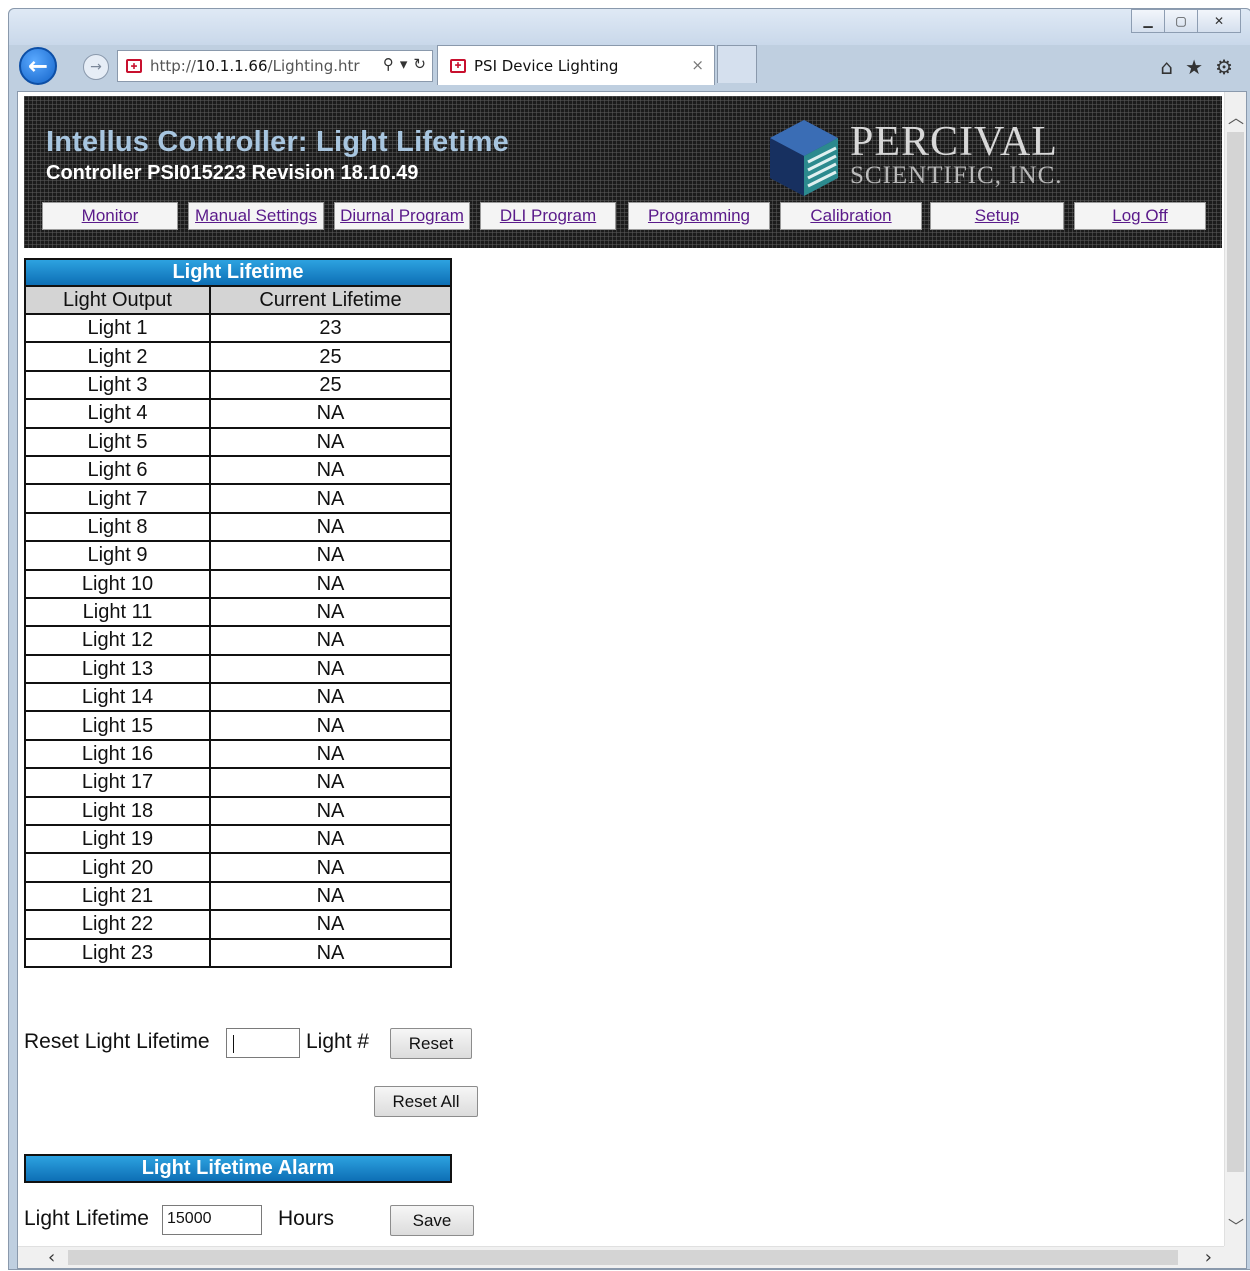 The image size is (1250, 1271). Describe the element at coordinates (117, 555) in the screenshot. I see `light-output-cell: Light 9` at that location.